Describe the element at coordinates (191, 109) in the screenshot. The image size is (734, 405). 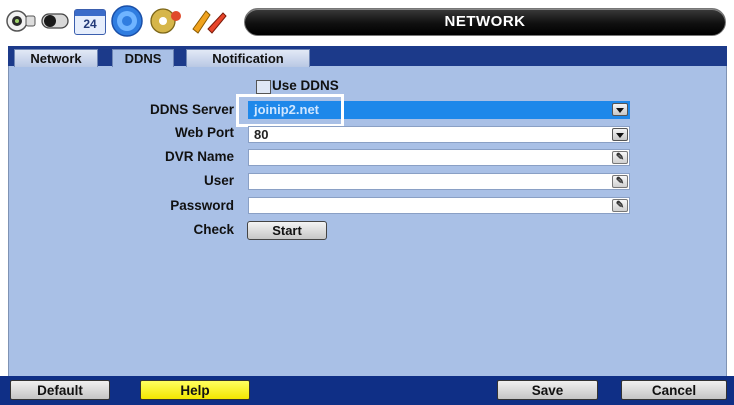
I see `ddns-server-label: DDNS Server` at that location.